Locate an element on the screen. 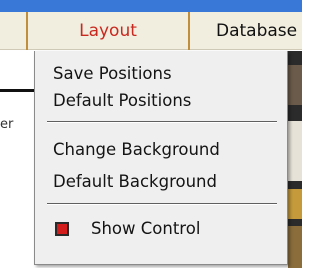 The image size is (320, 268). background-content-left: er is located at coordinates (17, 159).